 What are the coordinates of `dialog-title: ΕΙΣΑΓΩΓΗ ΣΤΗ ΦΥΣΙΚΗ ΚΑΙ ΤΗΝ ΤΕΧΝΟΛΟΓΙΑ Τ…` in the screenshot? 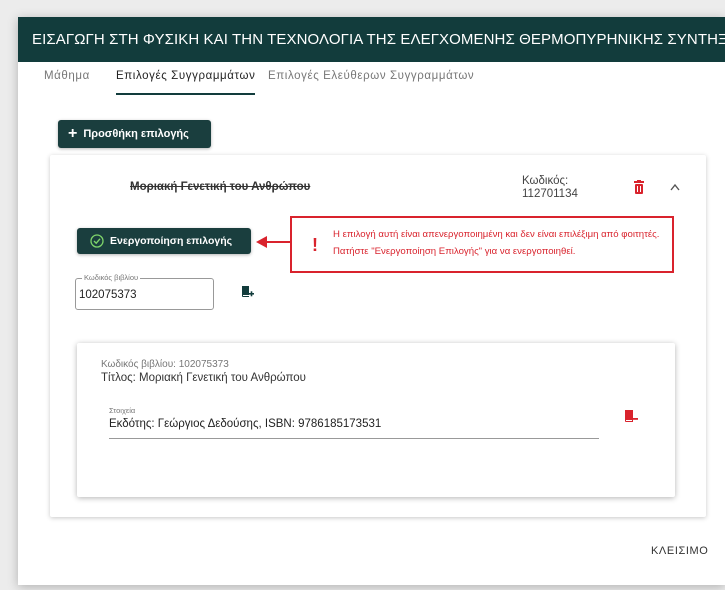 It's located at (371, 39).